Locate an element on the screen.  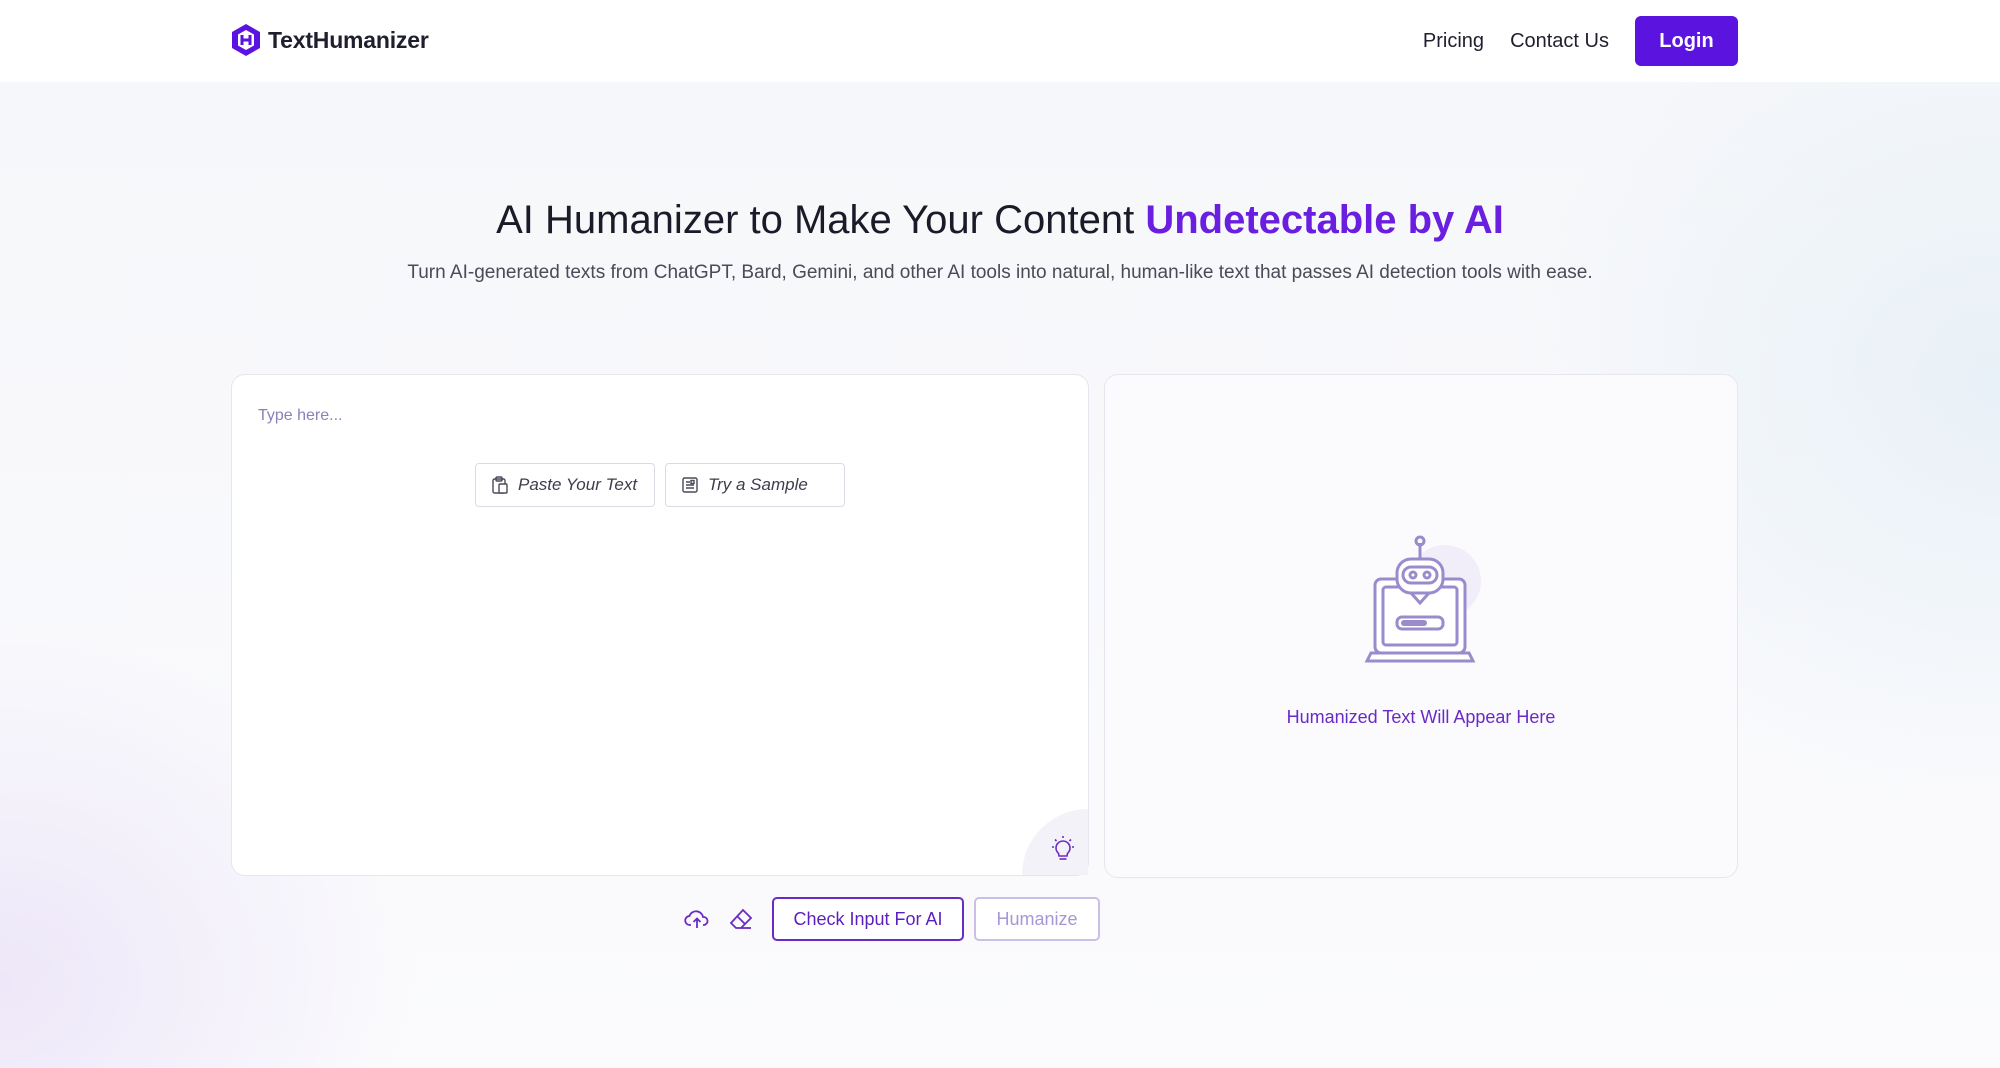
main-nav: Pricing Contact Us Login is located at coordinates (1580, 41).